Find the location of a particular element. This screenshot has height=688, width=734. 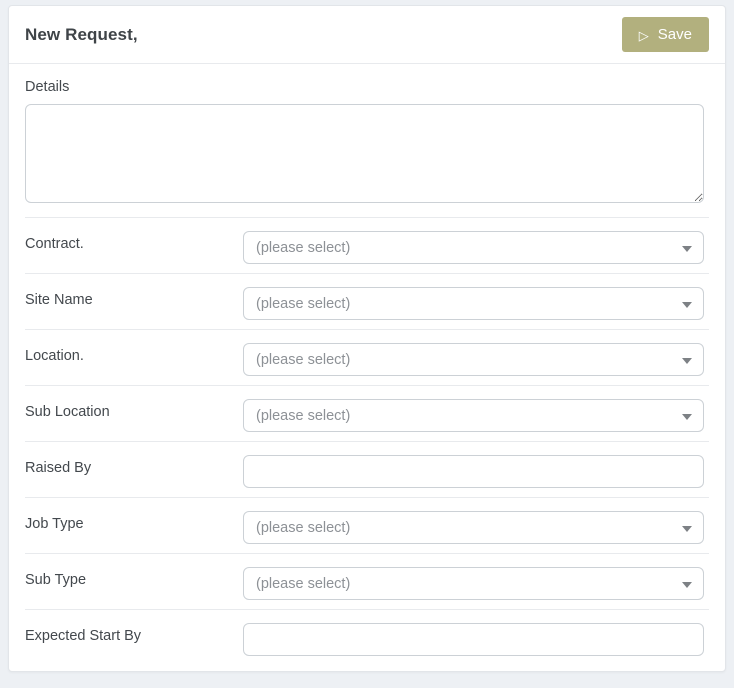

field-label-job-type: Job Type is located at coordinates (54, 524).